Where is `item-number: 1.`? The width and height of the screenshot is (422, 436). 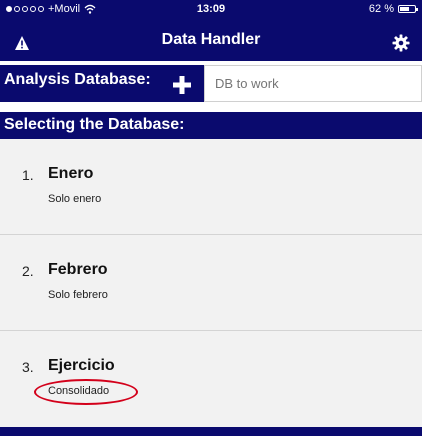 item-number: 1. is located at coordinates (28, 175).